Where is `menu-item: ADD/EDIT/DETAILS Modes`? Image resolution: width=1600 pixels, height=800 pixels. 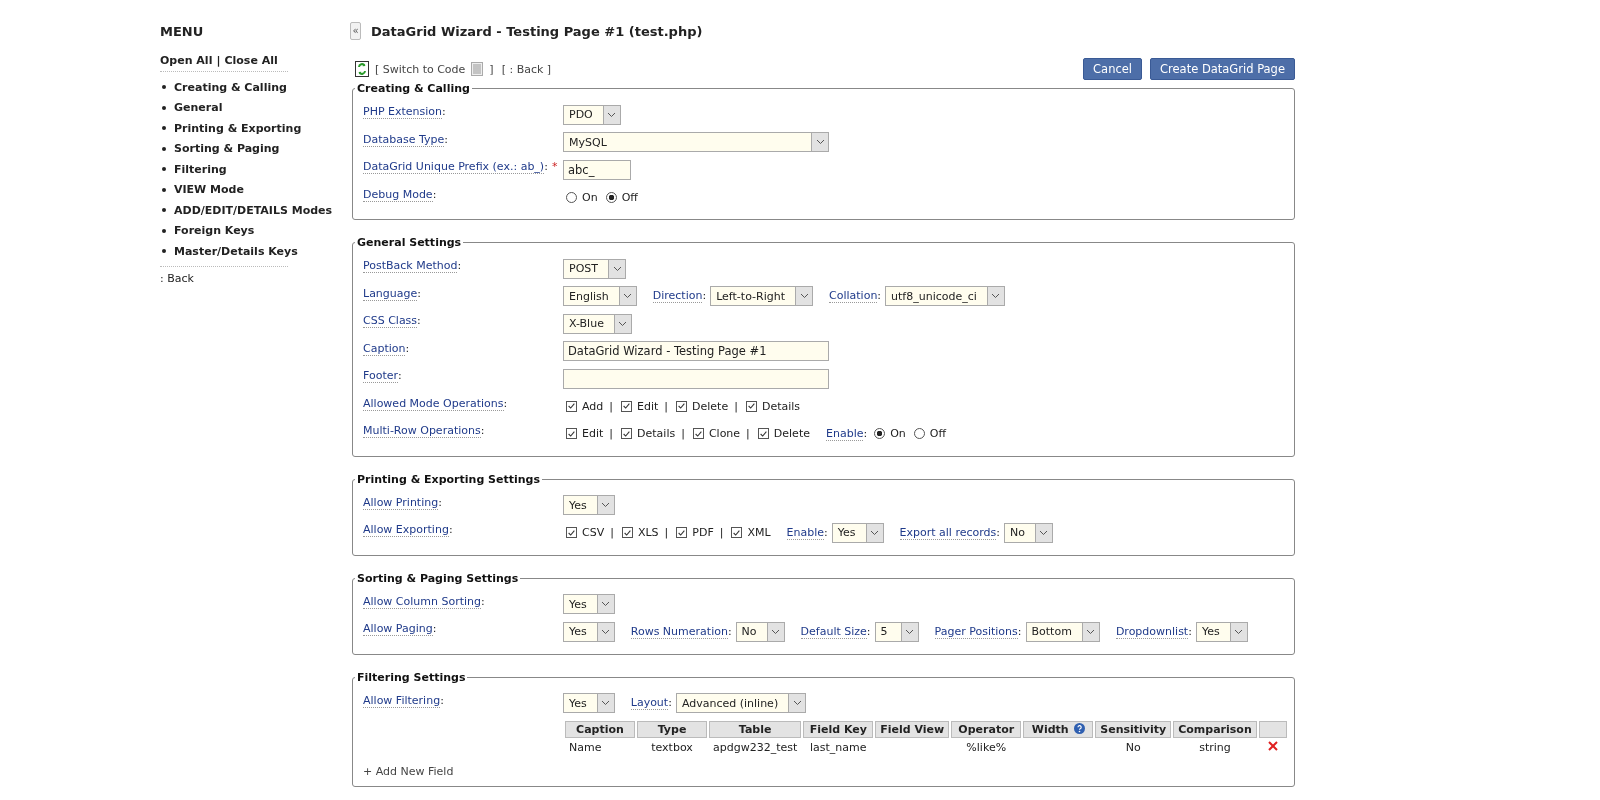 menu-item: ADD/EDIT/DETAILS Modes is located at coordinates (253, 210).